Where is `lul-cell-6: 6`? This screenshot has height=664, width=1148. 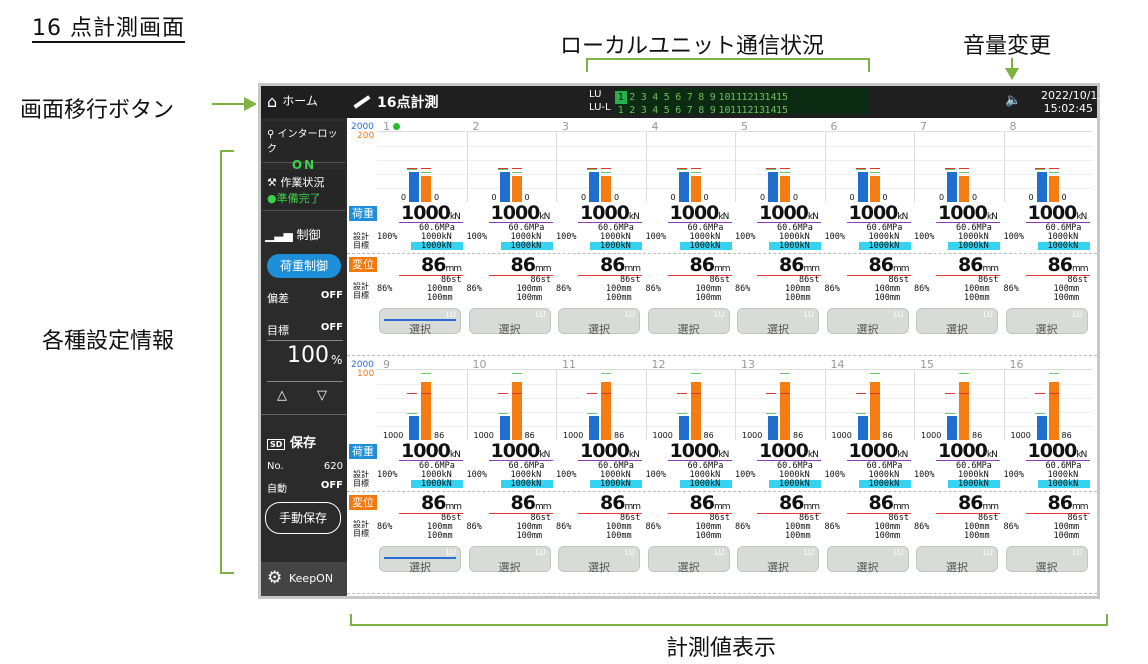
lul-cell-6: 6 is located at coordinates (678, 110).